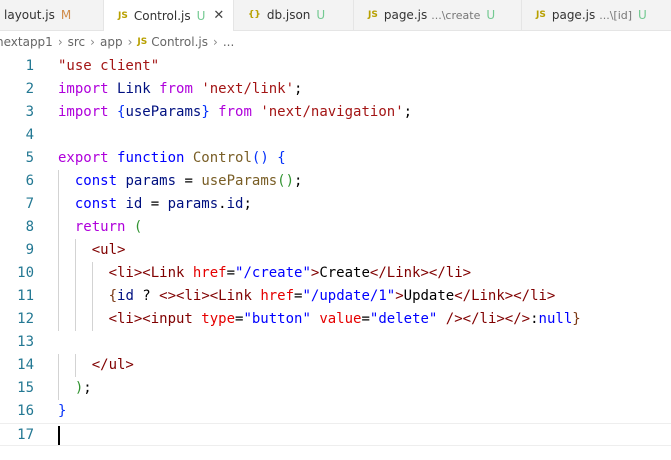  What do you see at coordinates (111, 42) in the screenshot?
I see `breadcrumb-item-app: app` at bounding box center [111, 42].